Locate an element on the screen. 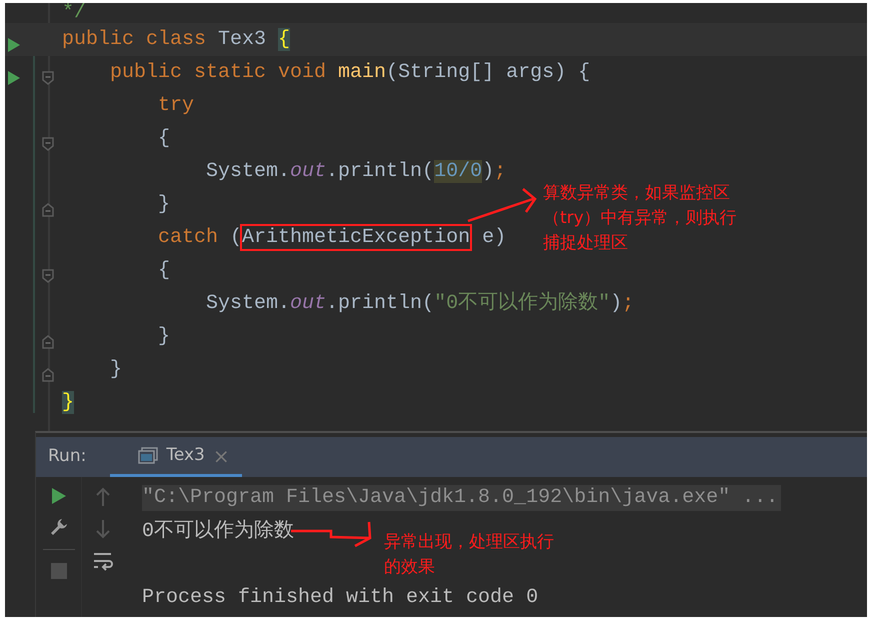 Image resolution: width=870 pixels, height=619 pixels. code-number: 10/0 is located at coordinates (458, 171).